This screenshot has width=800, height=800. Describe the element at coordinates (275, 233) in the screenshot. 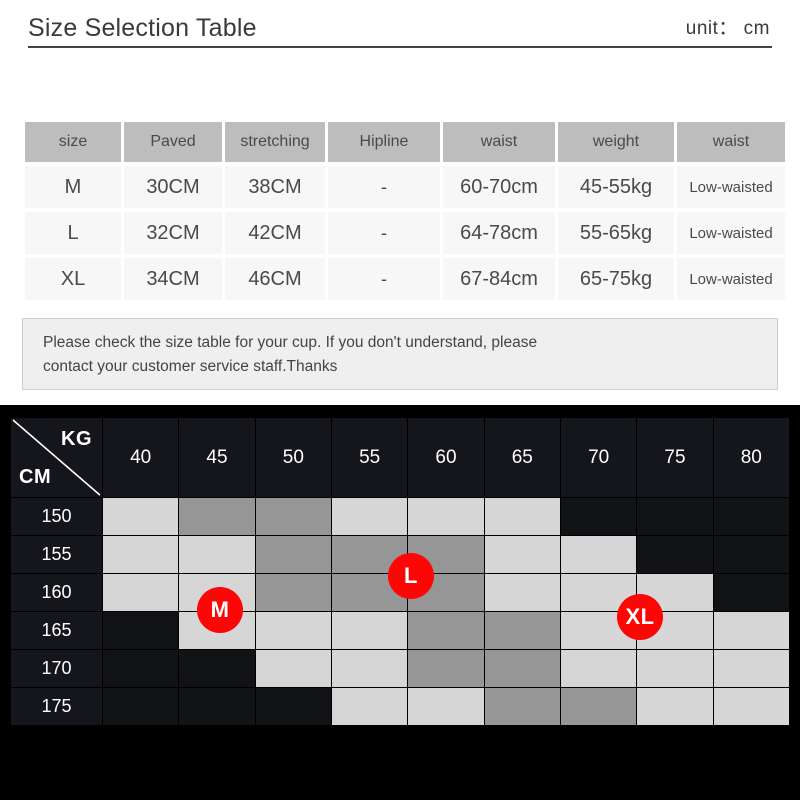

I see `cell-stretching: 42CM` at that location.